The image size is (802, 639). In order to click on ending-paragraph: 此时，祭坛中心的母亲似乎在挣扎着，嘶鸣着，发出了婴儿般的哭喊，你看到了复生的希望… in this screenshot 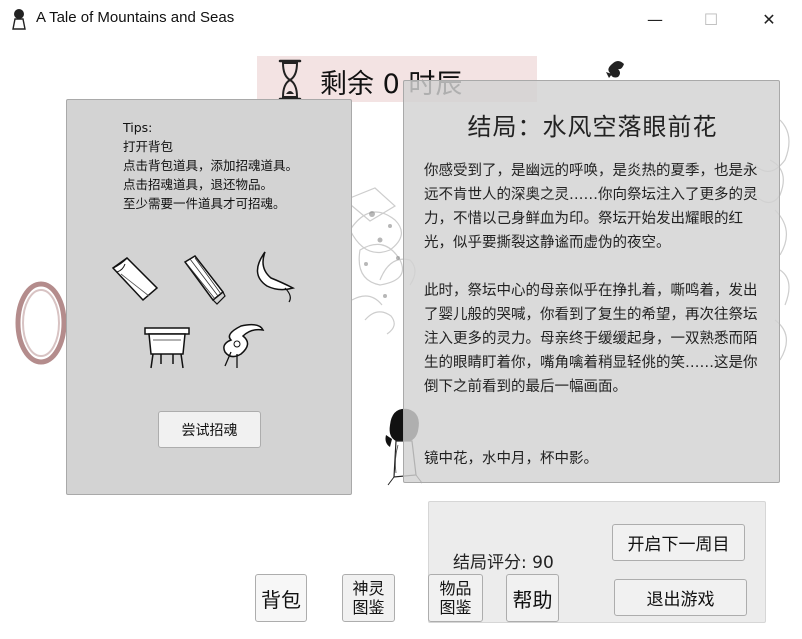, I will do `click(591, 339)`.